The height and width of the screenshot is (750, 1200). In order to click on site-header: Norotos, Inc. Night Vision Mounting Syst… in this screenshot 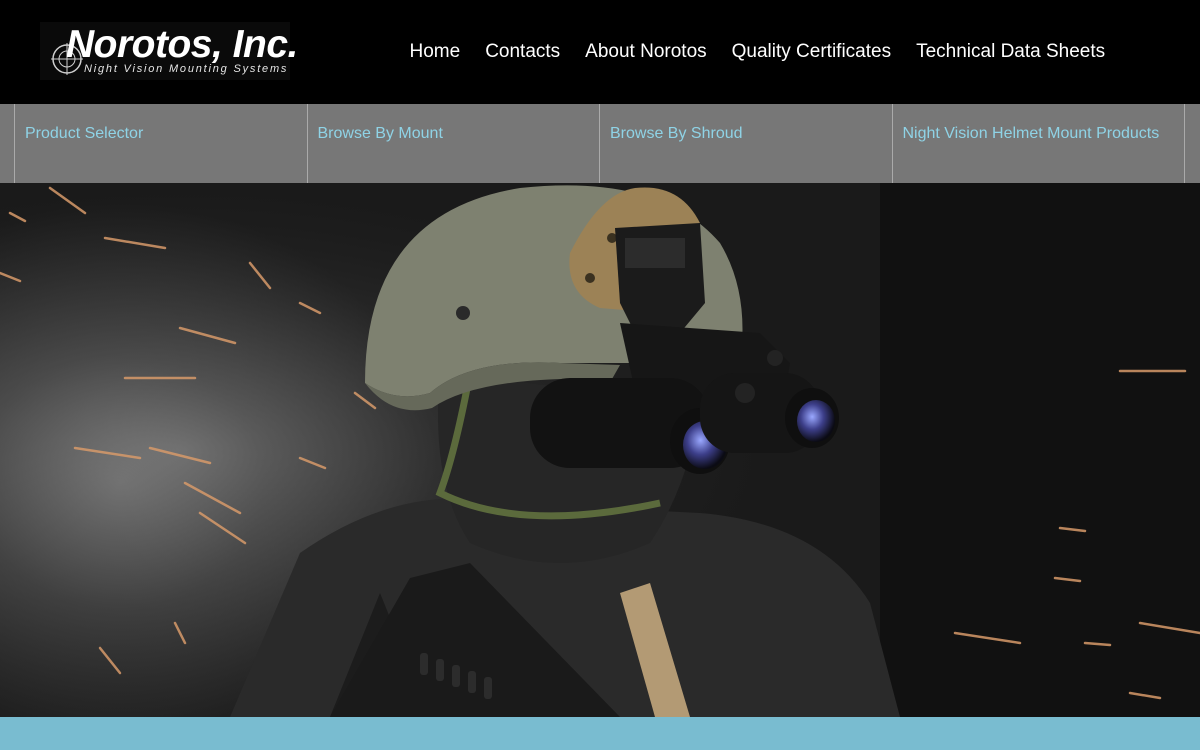, I will do `click(600, 52)`.